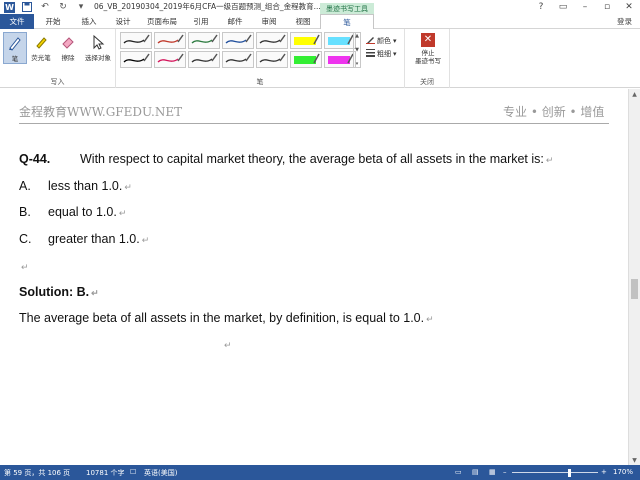  I want to click on tab-home: 开始, so click(53, 21).